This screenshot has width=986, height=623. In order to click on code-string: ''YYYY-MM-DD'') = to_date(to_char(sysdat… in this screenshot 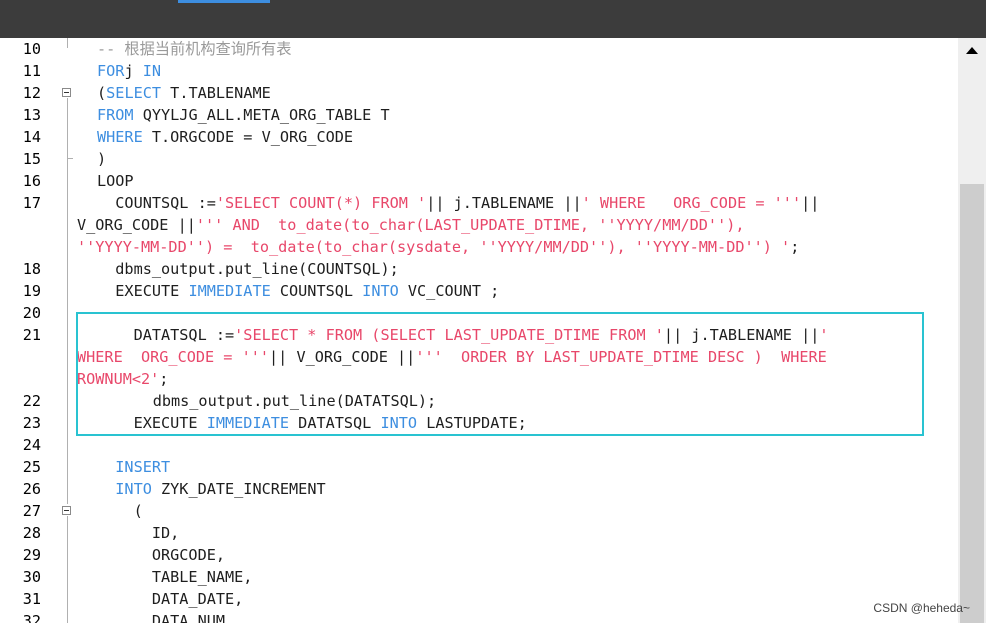, I will do `click(434, 247)`.